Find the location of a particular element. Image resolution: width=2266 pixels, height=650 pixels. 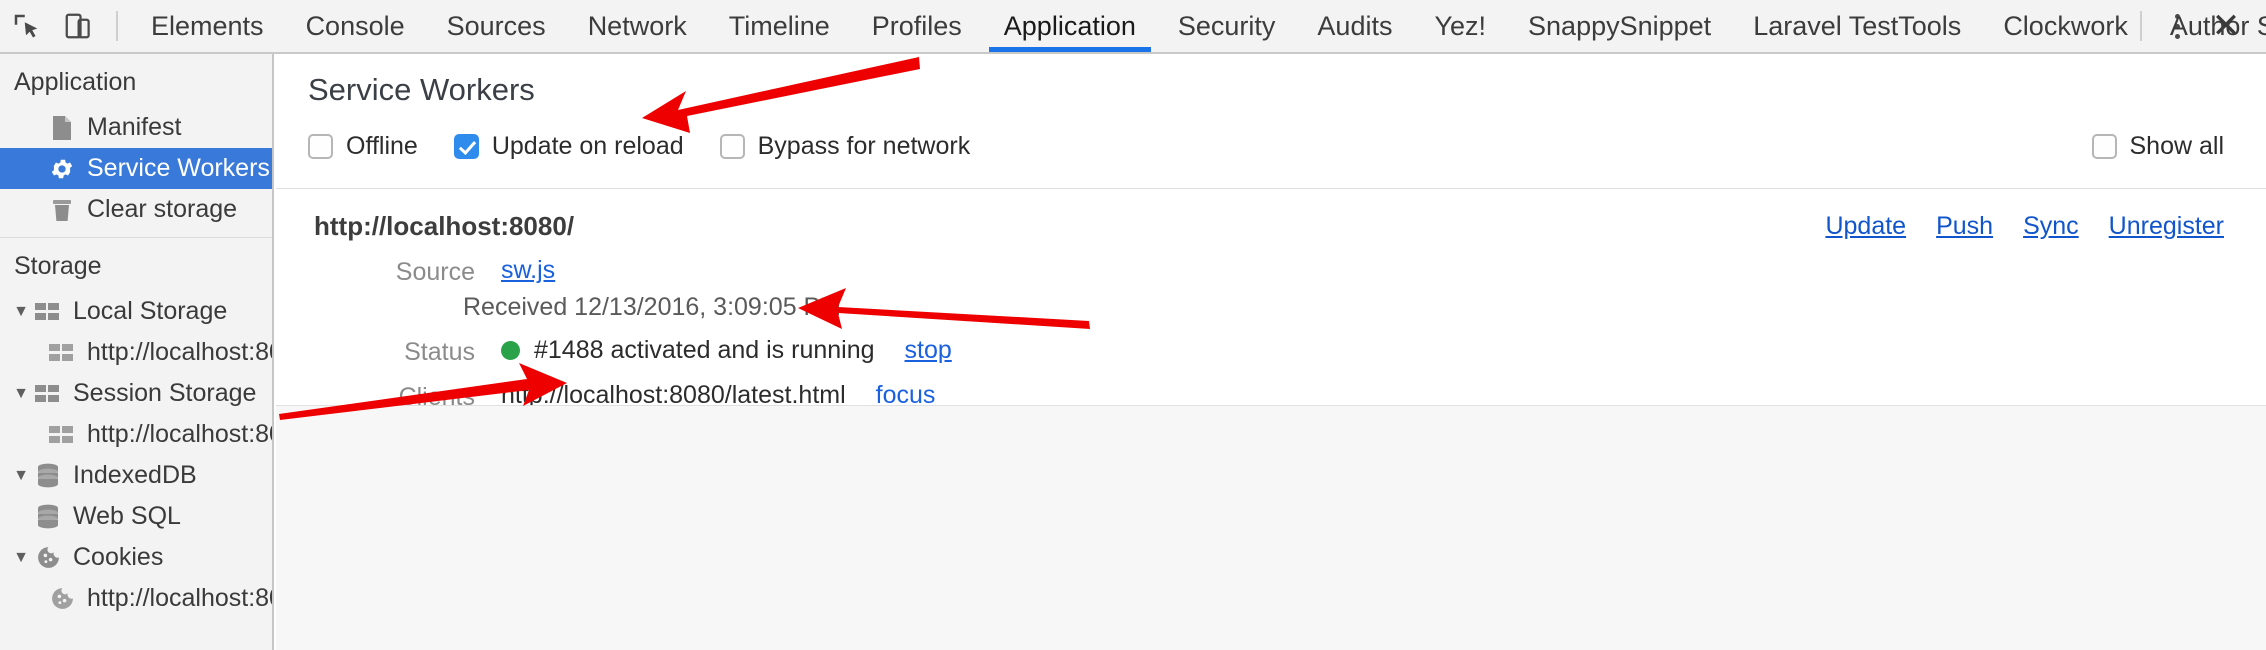

tab-profiles: Profiles is located at coordinates (917, 26).